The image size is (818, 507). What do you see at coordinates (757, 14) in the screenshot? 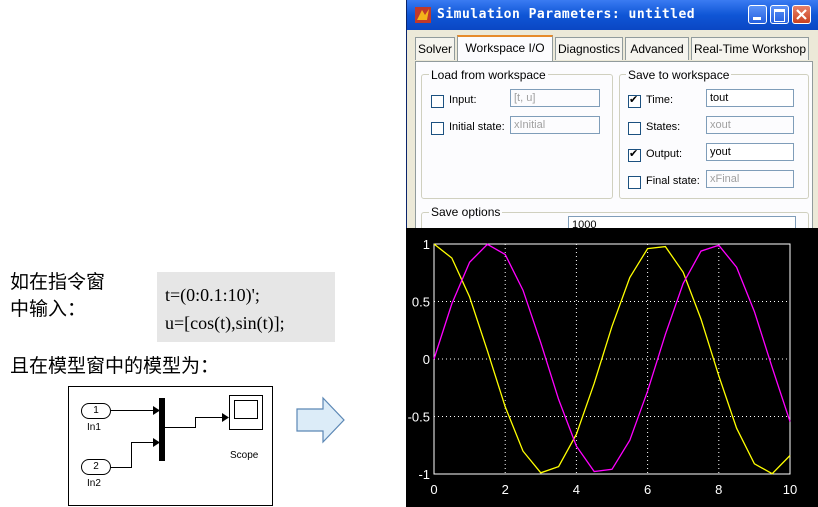
I see `minimize-button` at bounding box center [757, 14].